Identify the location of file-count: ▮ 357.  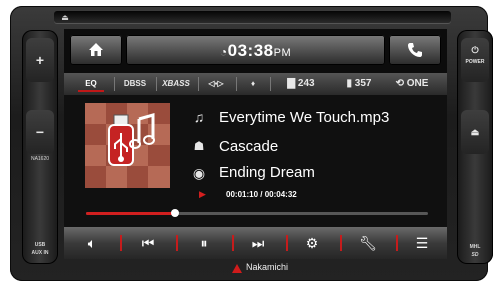
(359, 84).